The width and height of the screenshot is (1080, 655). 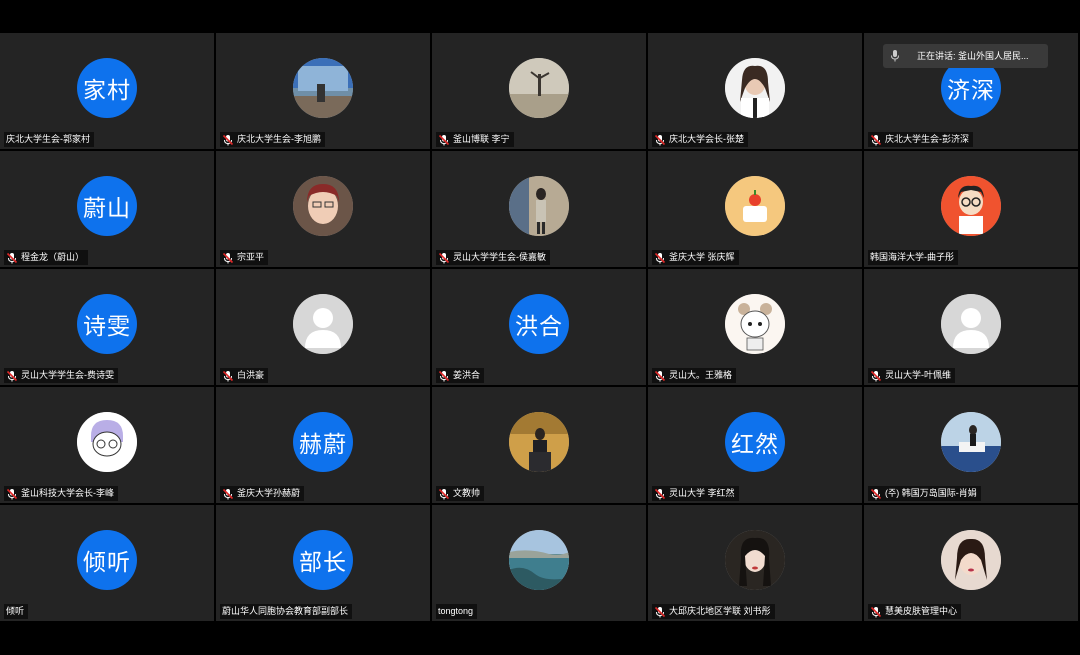 What do you see at coordinates (244, 257) in the screenshot?
I see `participant-name-tag: 宗亚平` at bounding box center [244, 257].